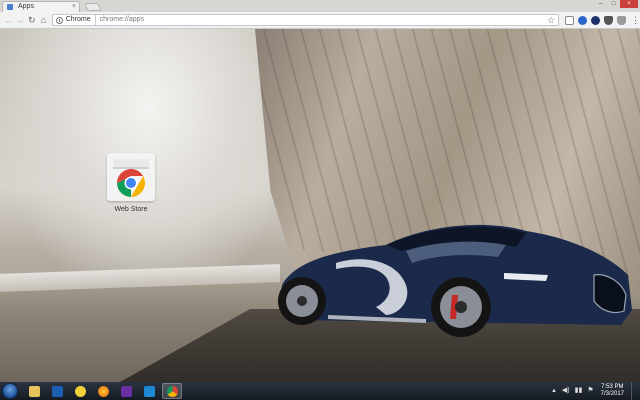  What do you see at coordinates (320, 391) in the screenshot?
I see `windows-taskbar: ▲ ◀) ▮▮ ⚑ 7:53 PM 7/3/2017` at bounding box center [320, 391].